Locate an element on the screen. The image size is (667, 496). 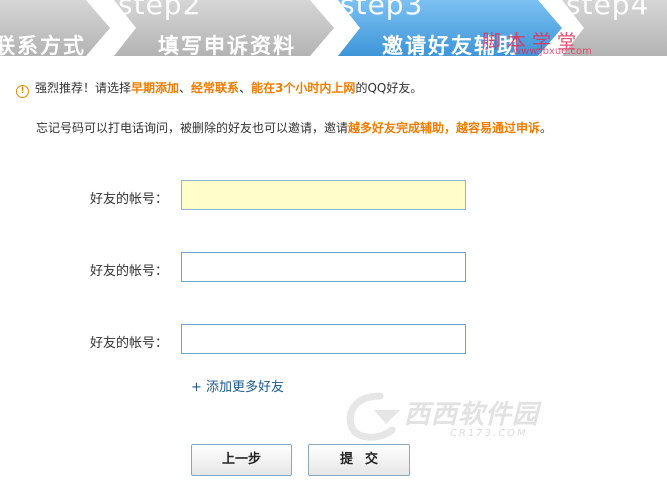
friend-account-row-2: 好友的帐号： is located at coordinates (333, 268).